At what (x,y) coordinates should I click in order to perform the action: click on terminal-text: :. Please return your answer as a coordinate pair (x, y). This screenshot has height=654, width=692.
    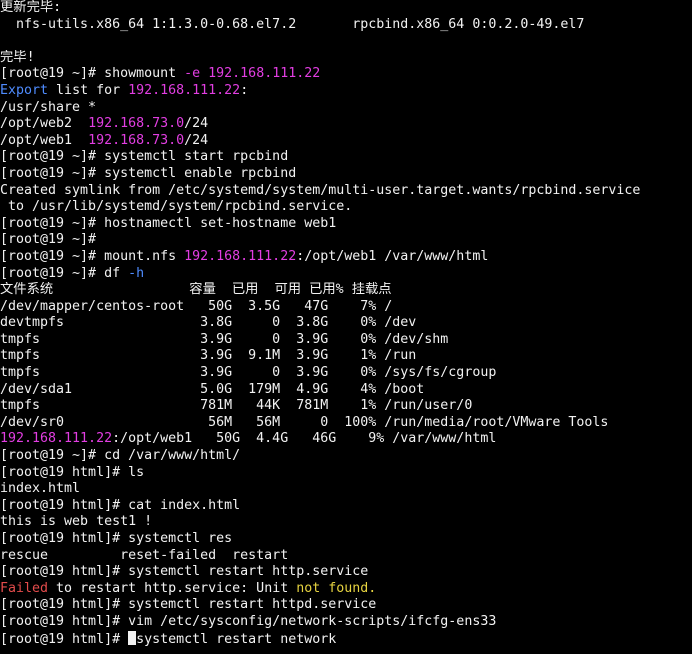
    Looking at the image, I should click on (244, 90).